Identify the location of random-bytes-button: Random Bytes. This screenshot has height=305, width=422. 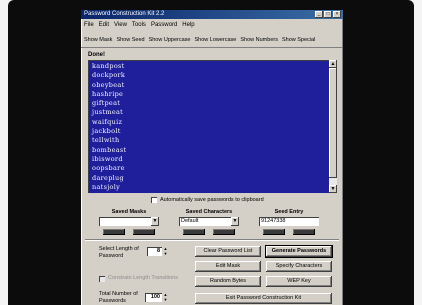
(228, 281).